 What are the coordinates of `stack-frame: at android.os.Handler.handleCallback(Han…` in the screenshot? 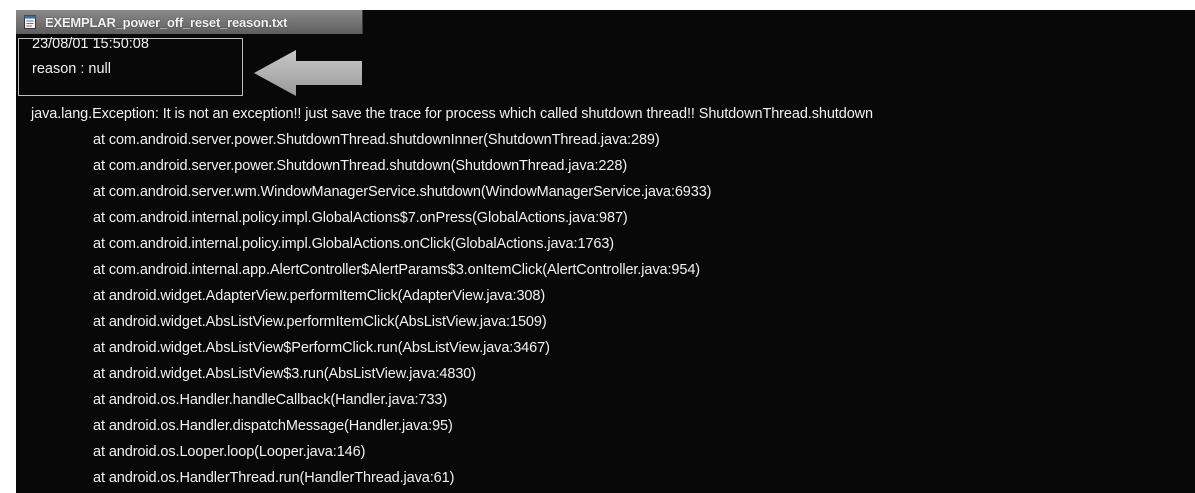 It's located at (270, 400).